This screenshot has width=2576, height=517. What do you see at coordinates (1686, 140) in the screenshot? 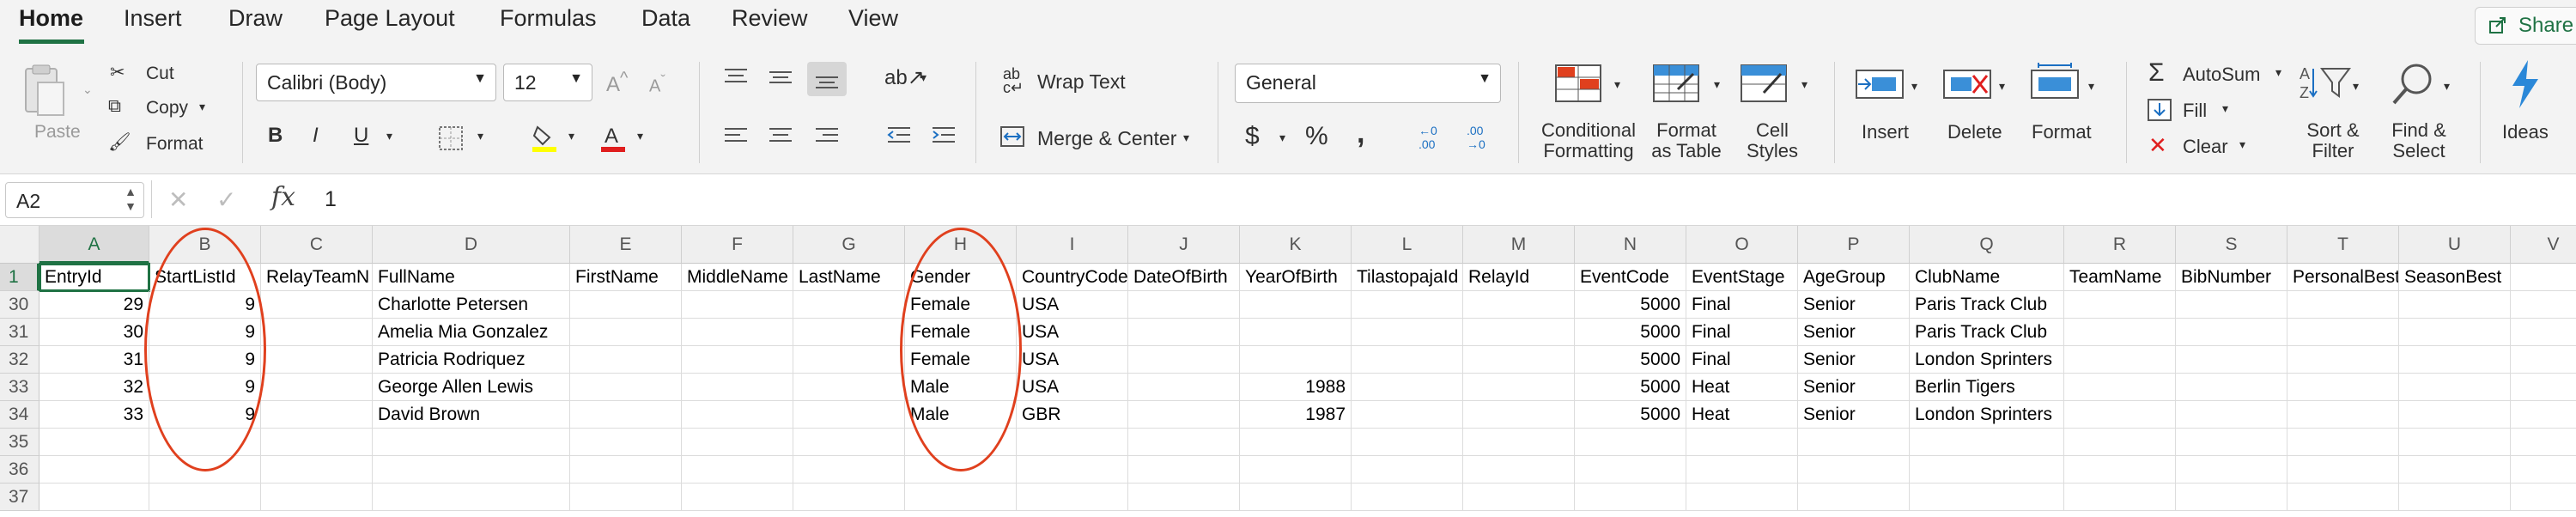
I see `format-as-table-button: Format as Table` at bounding box center [1686, 140].